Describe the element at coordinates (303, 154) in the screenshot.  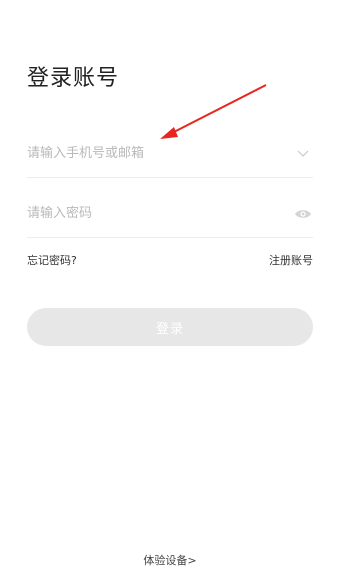
I see `chevron-down-icon` at that location.